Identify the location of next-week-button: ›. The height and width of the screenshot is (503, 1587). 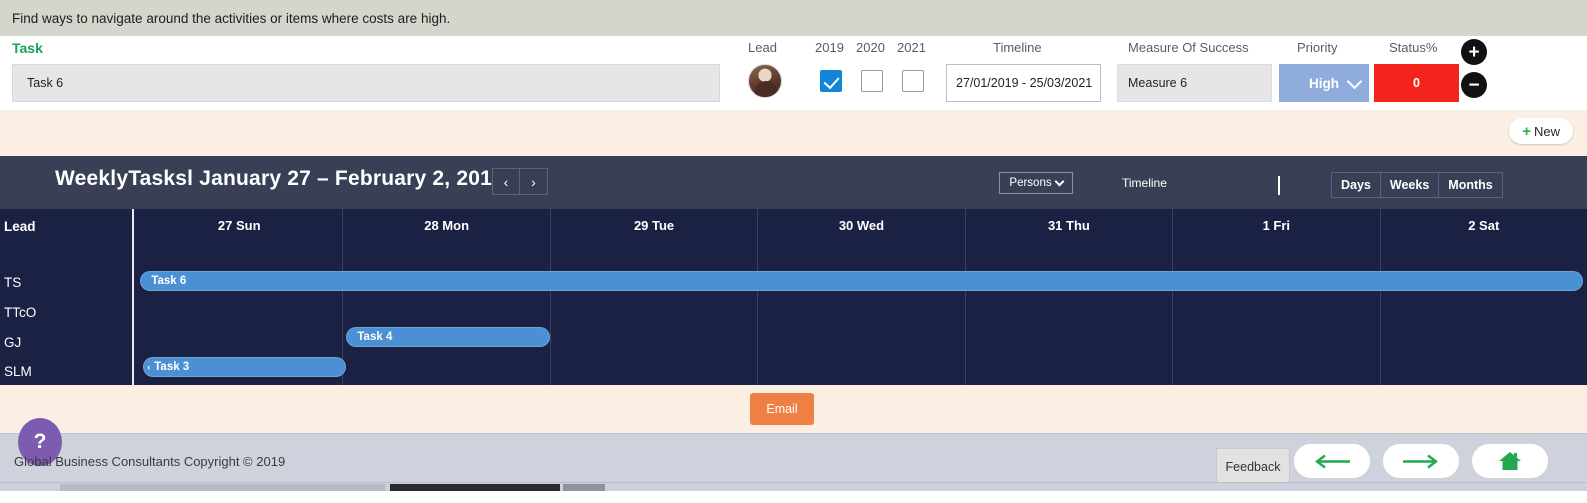
(534, 181).